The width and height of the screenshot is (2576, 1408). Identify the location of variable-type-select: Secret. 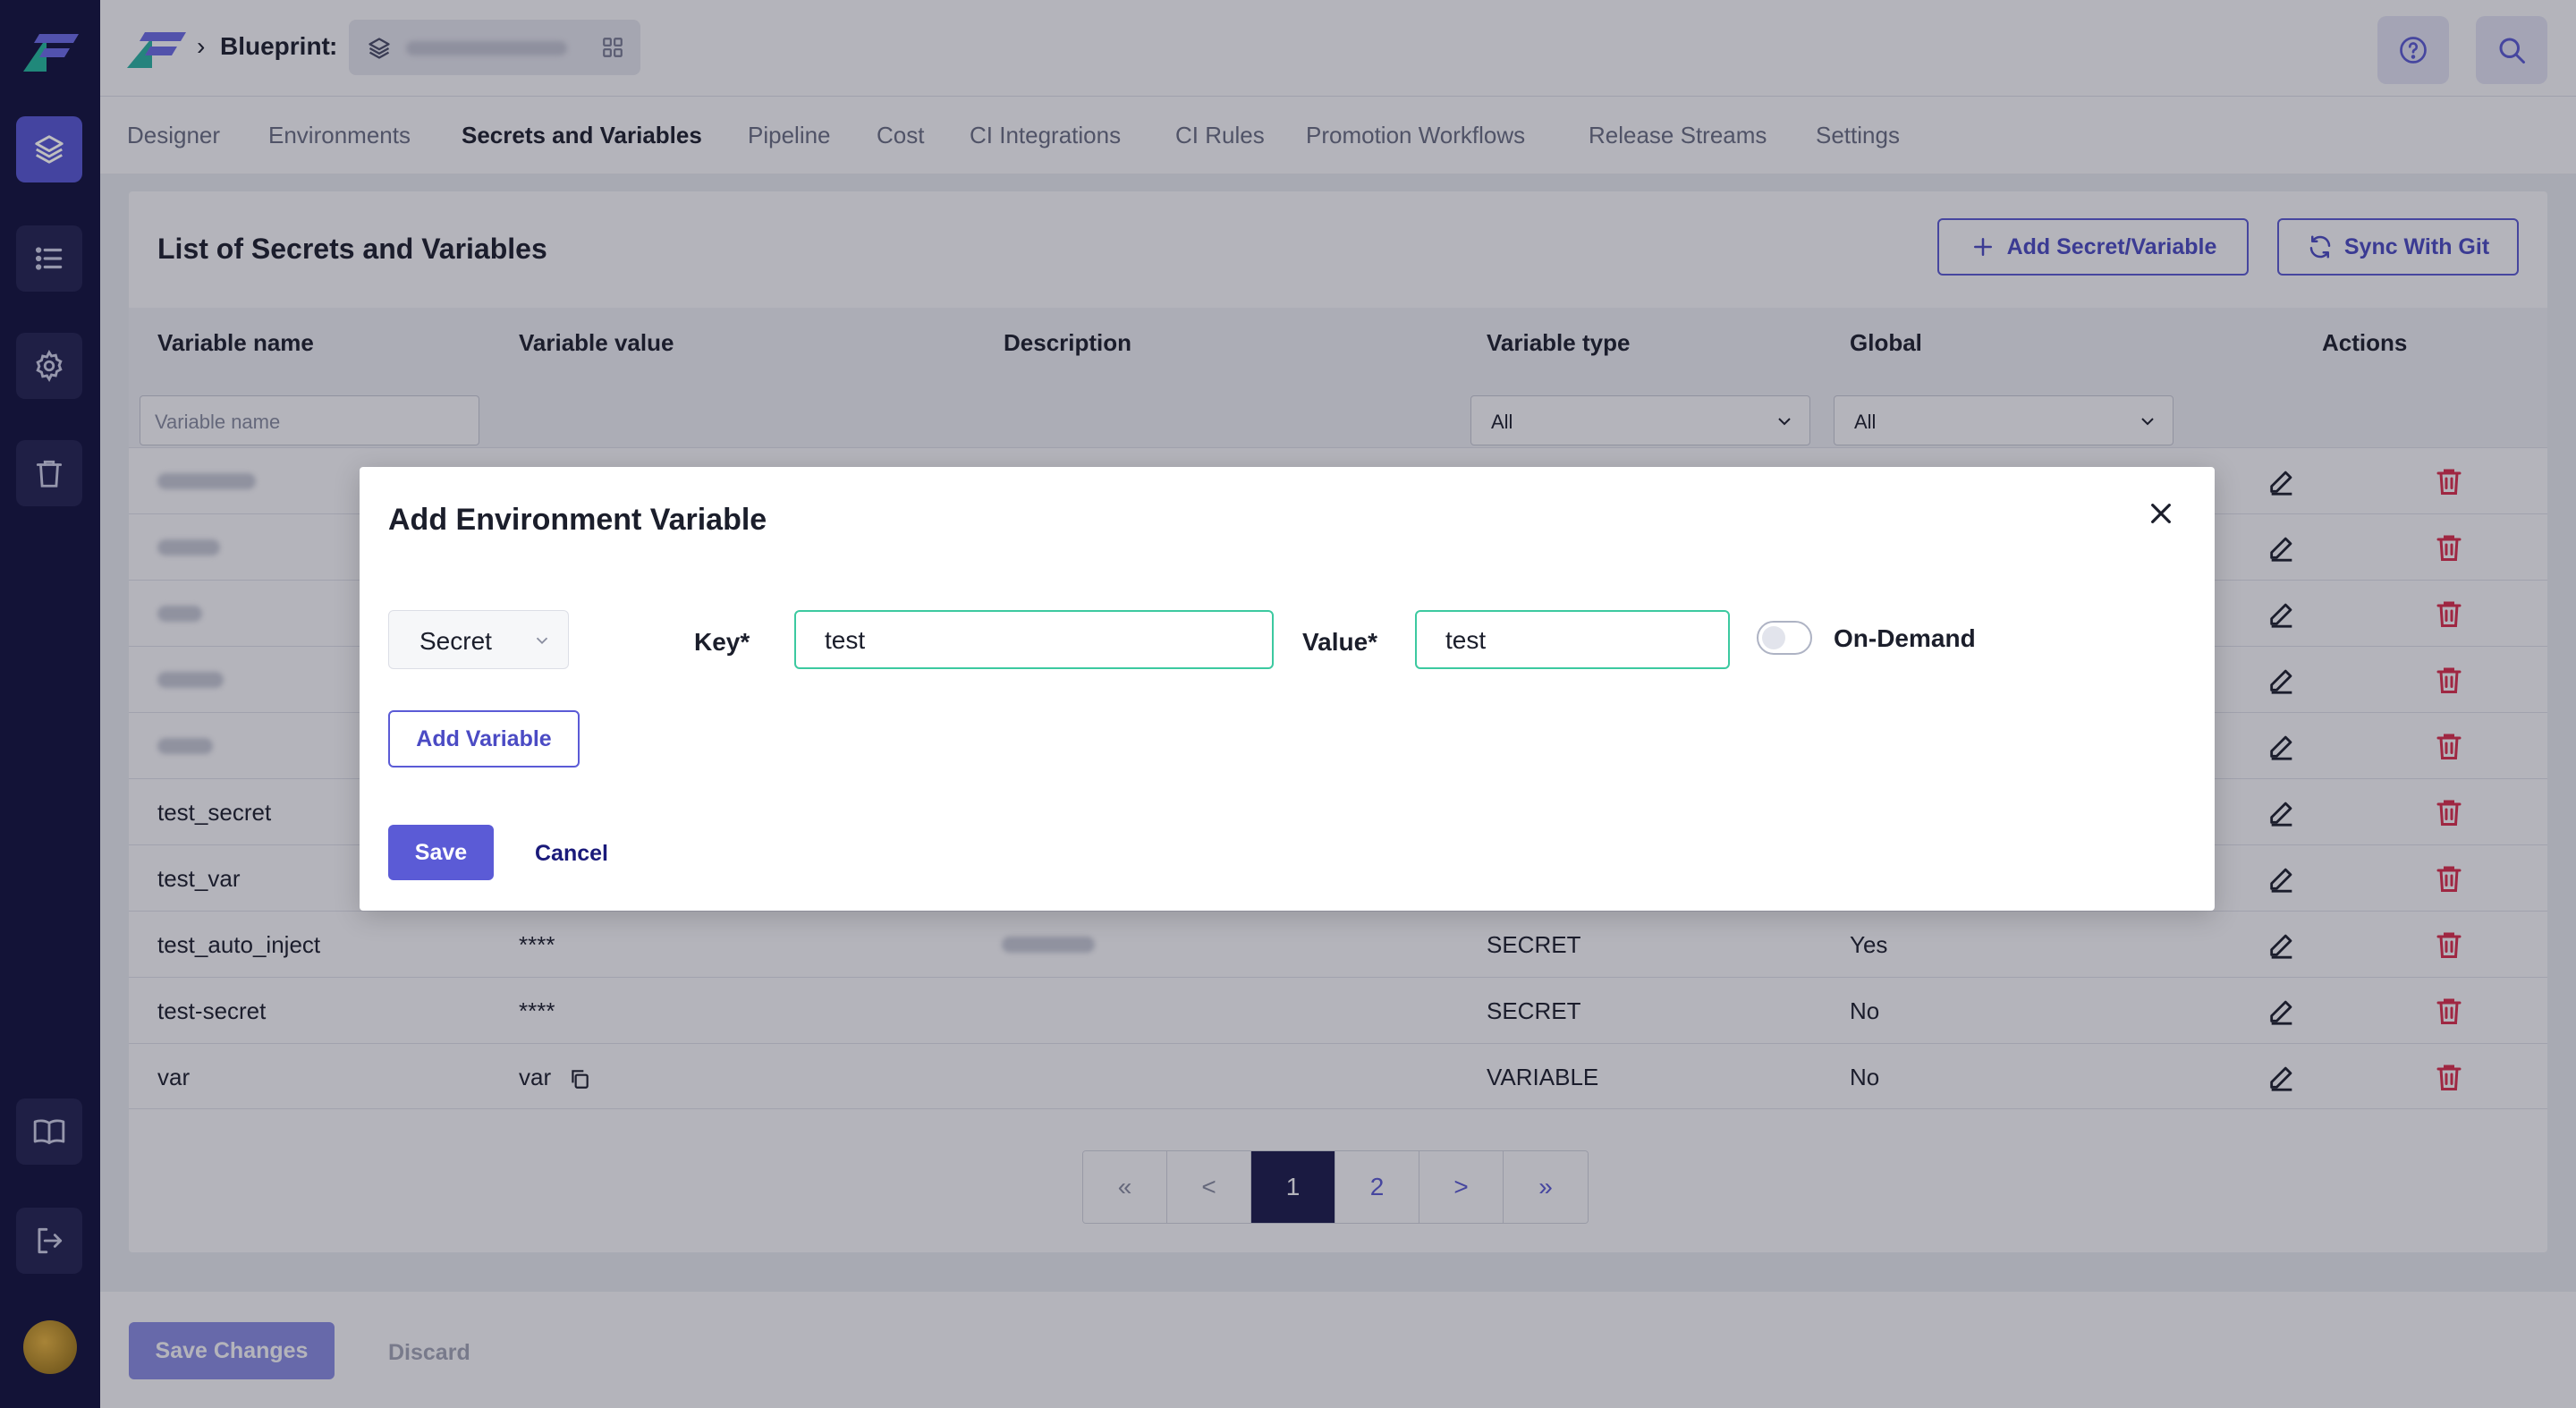
(478, 639).